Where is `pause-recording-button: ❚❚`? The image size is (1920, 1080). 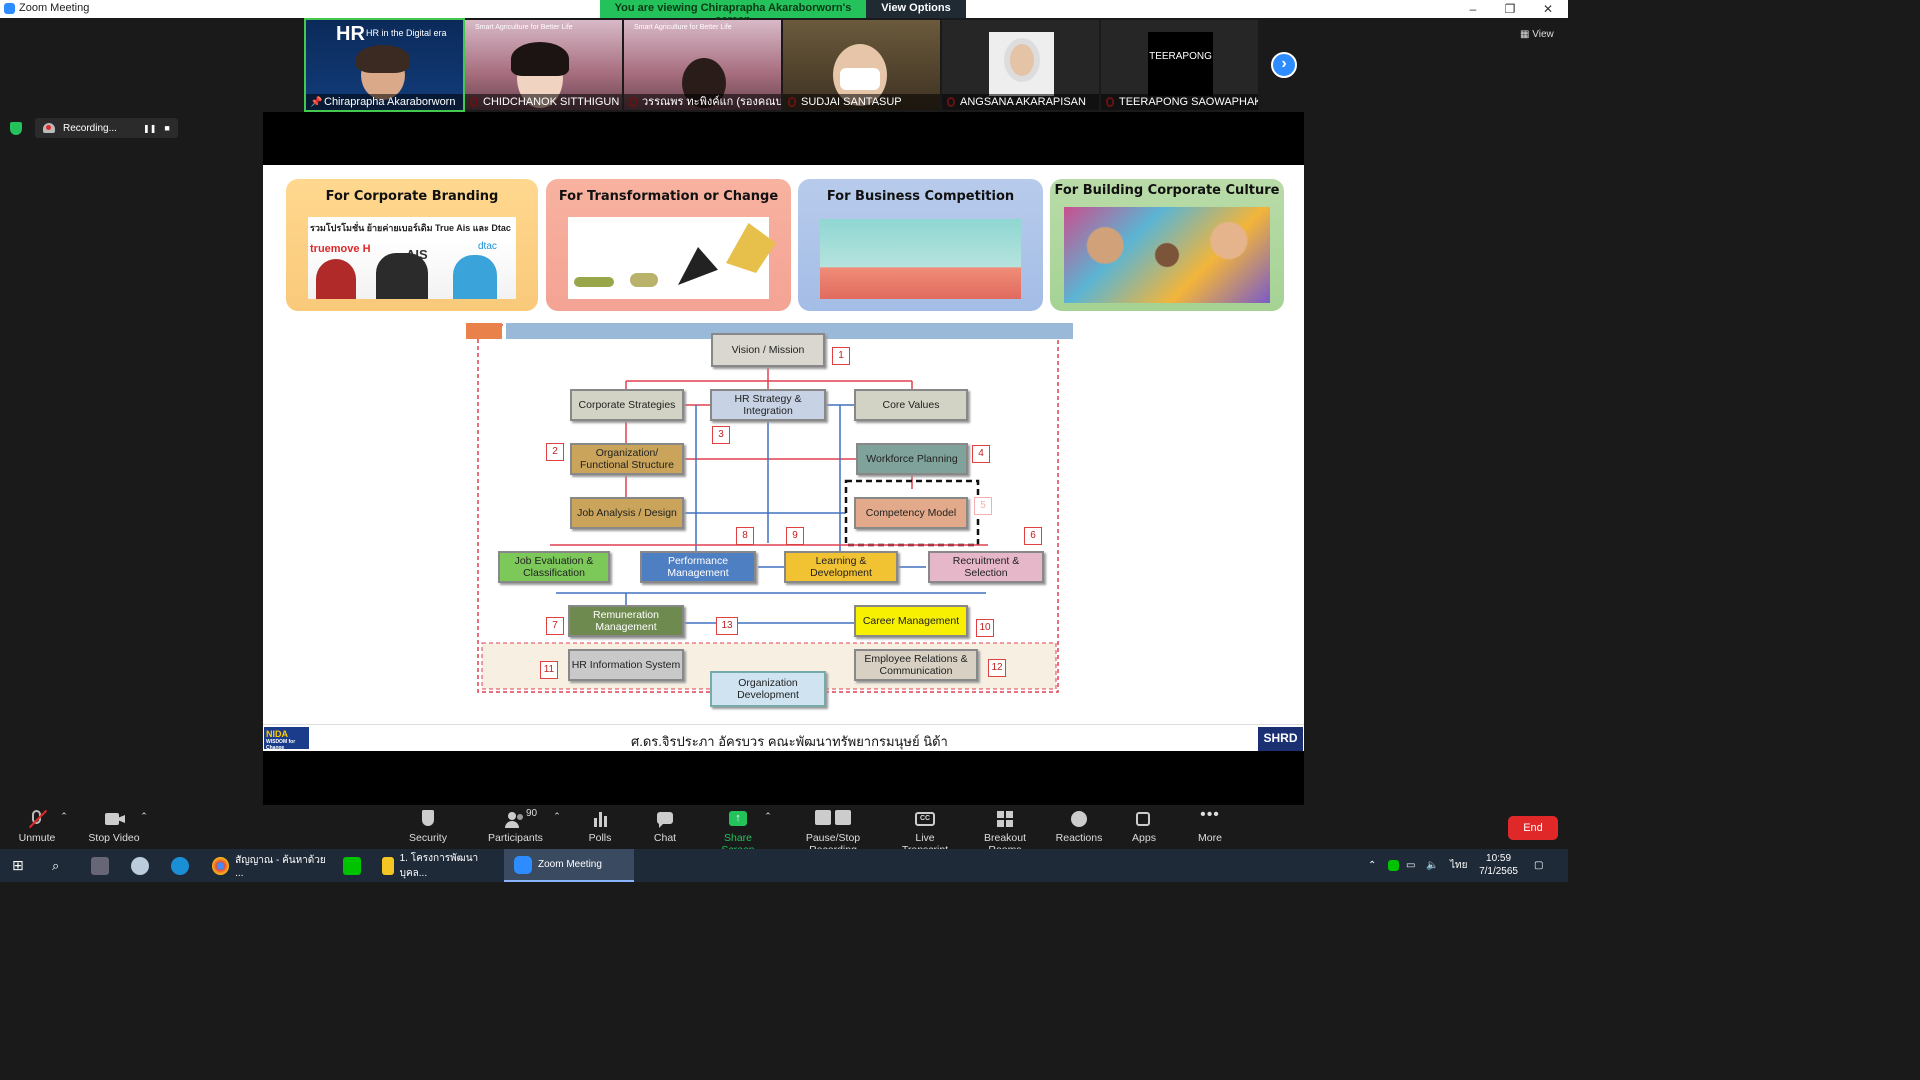
pause-recording-button: ❚❚ is located at coordinates (149, 128).